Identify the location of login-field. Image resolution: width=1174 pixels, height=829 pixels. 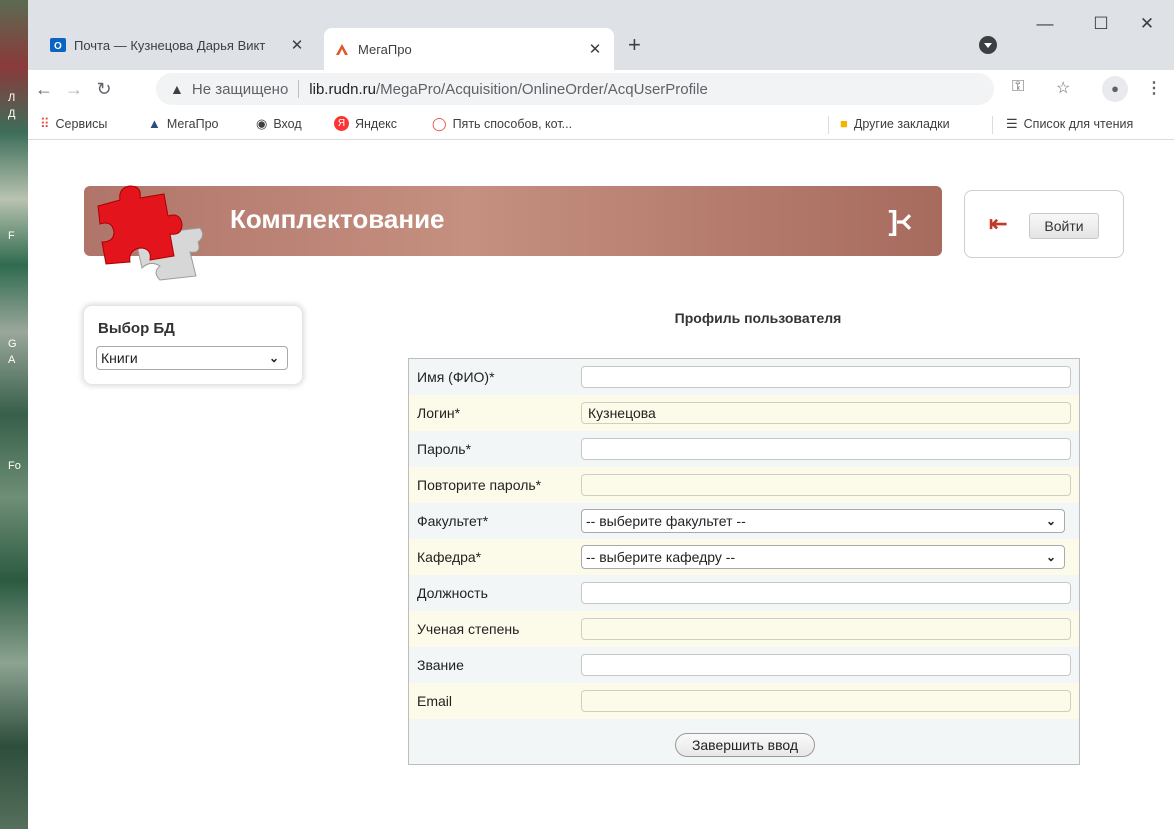
(826, 413).